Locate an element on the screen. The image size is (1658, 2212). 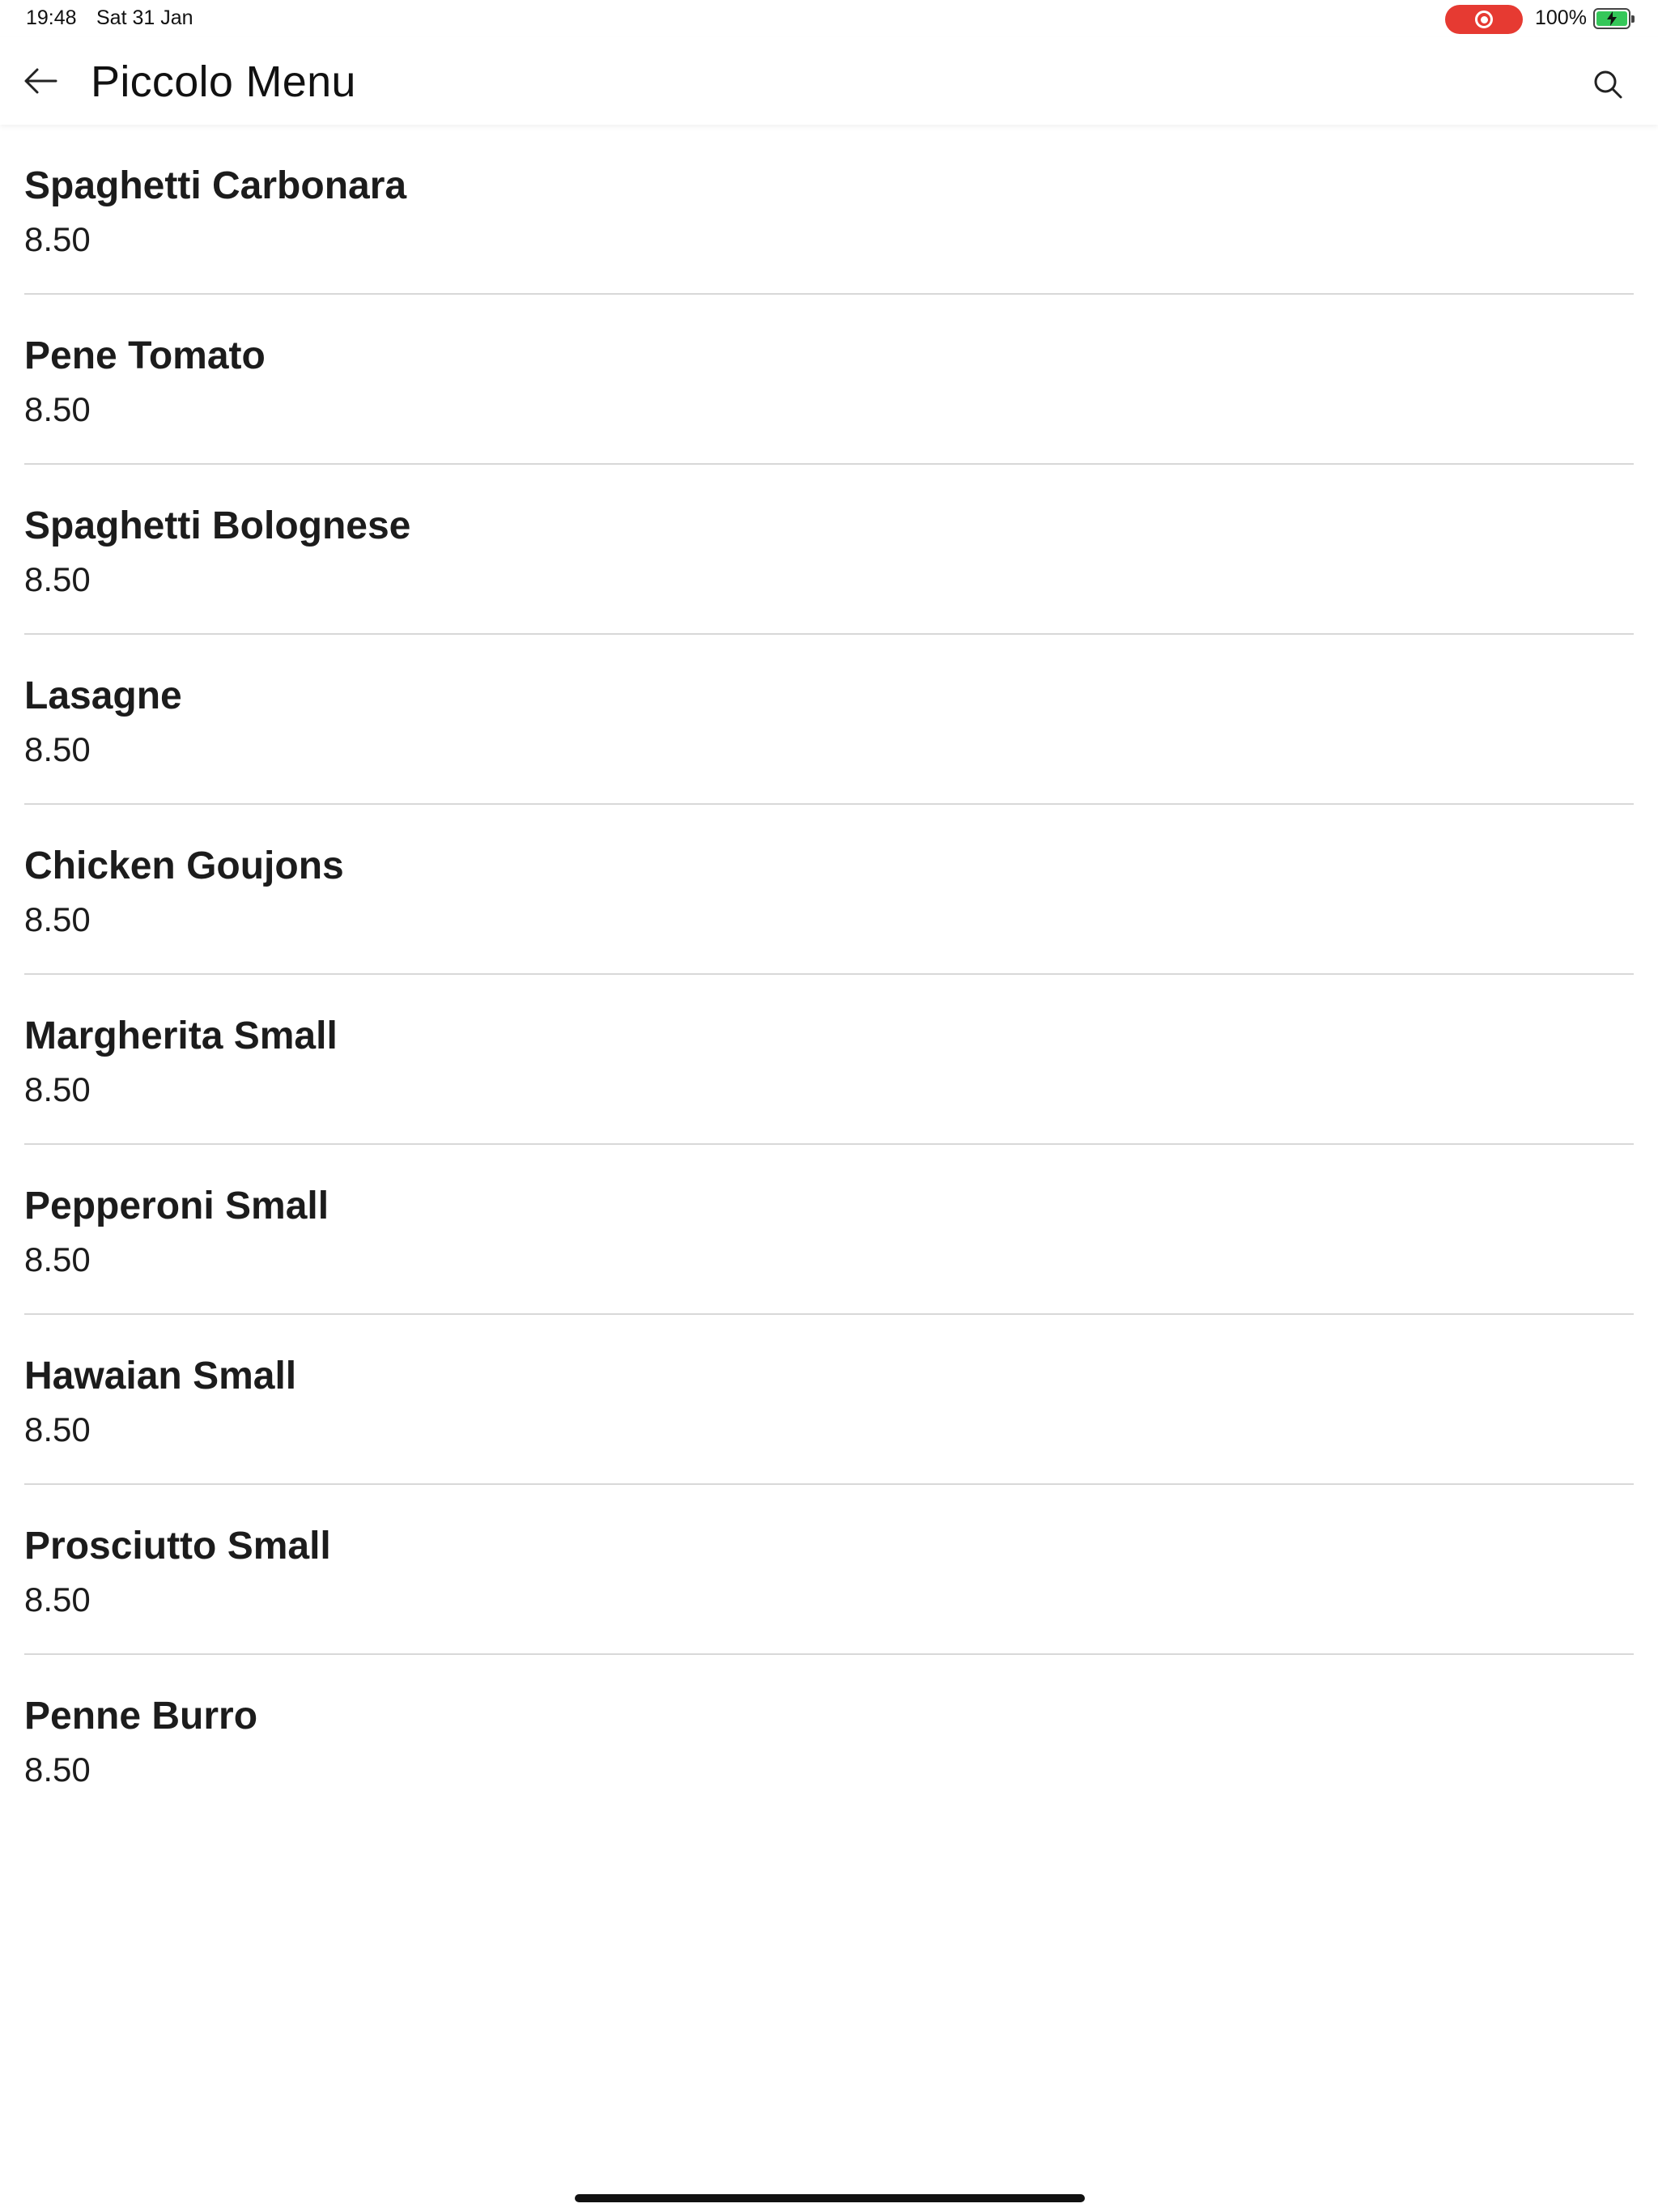
battery-percentage: 100% is located at coordinates (1561, 18).